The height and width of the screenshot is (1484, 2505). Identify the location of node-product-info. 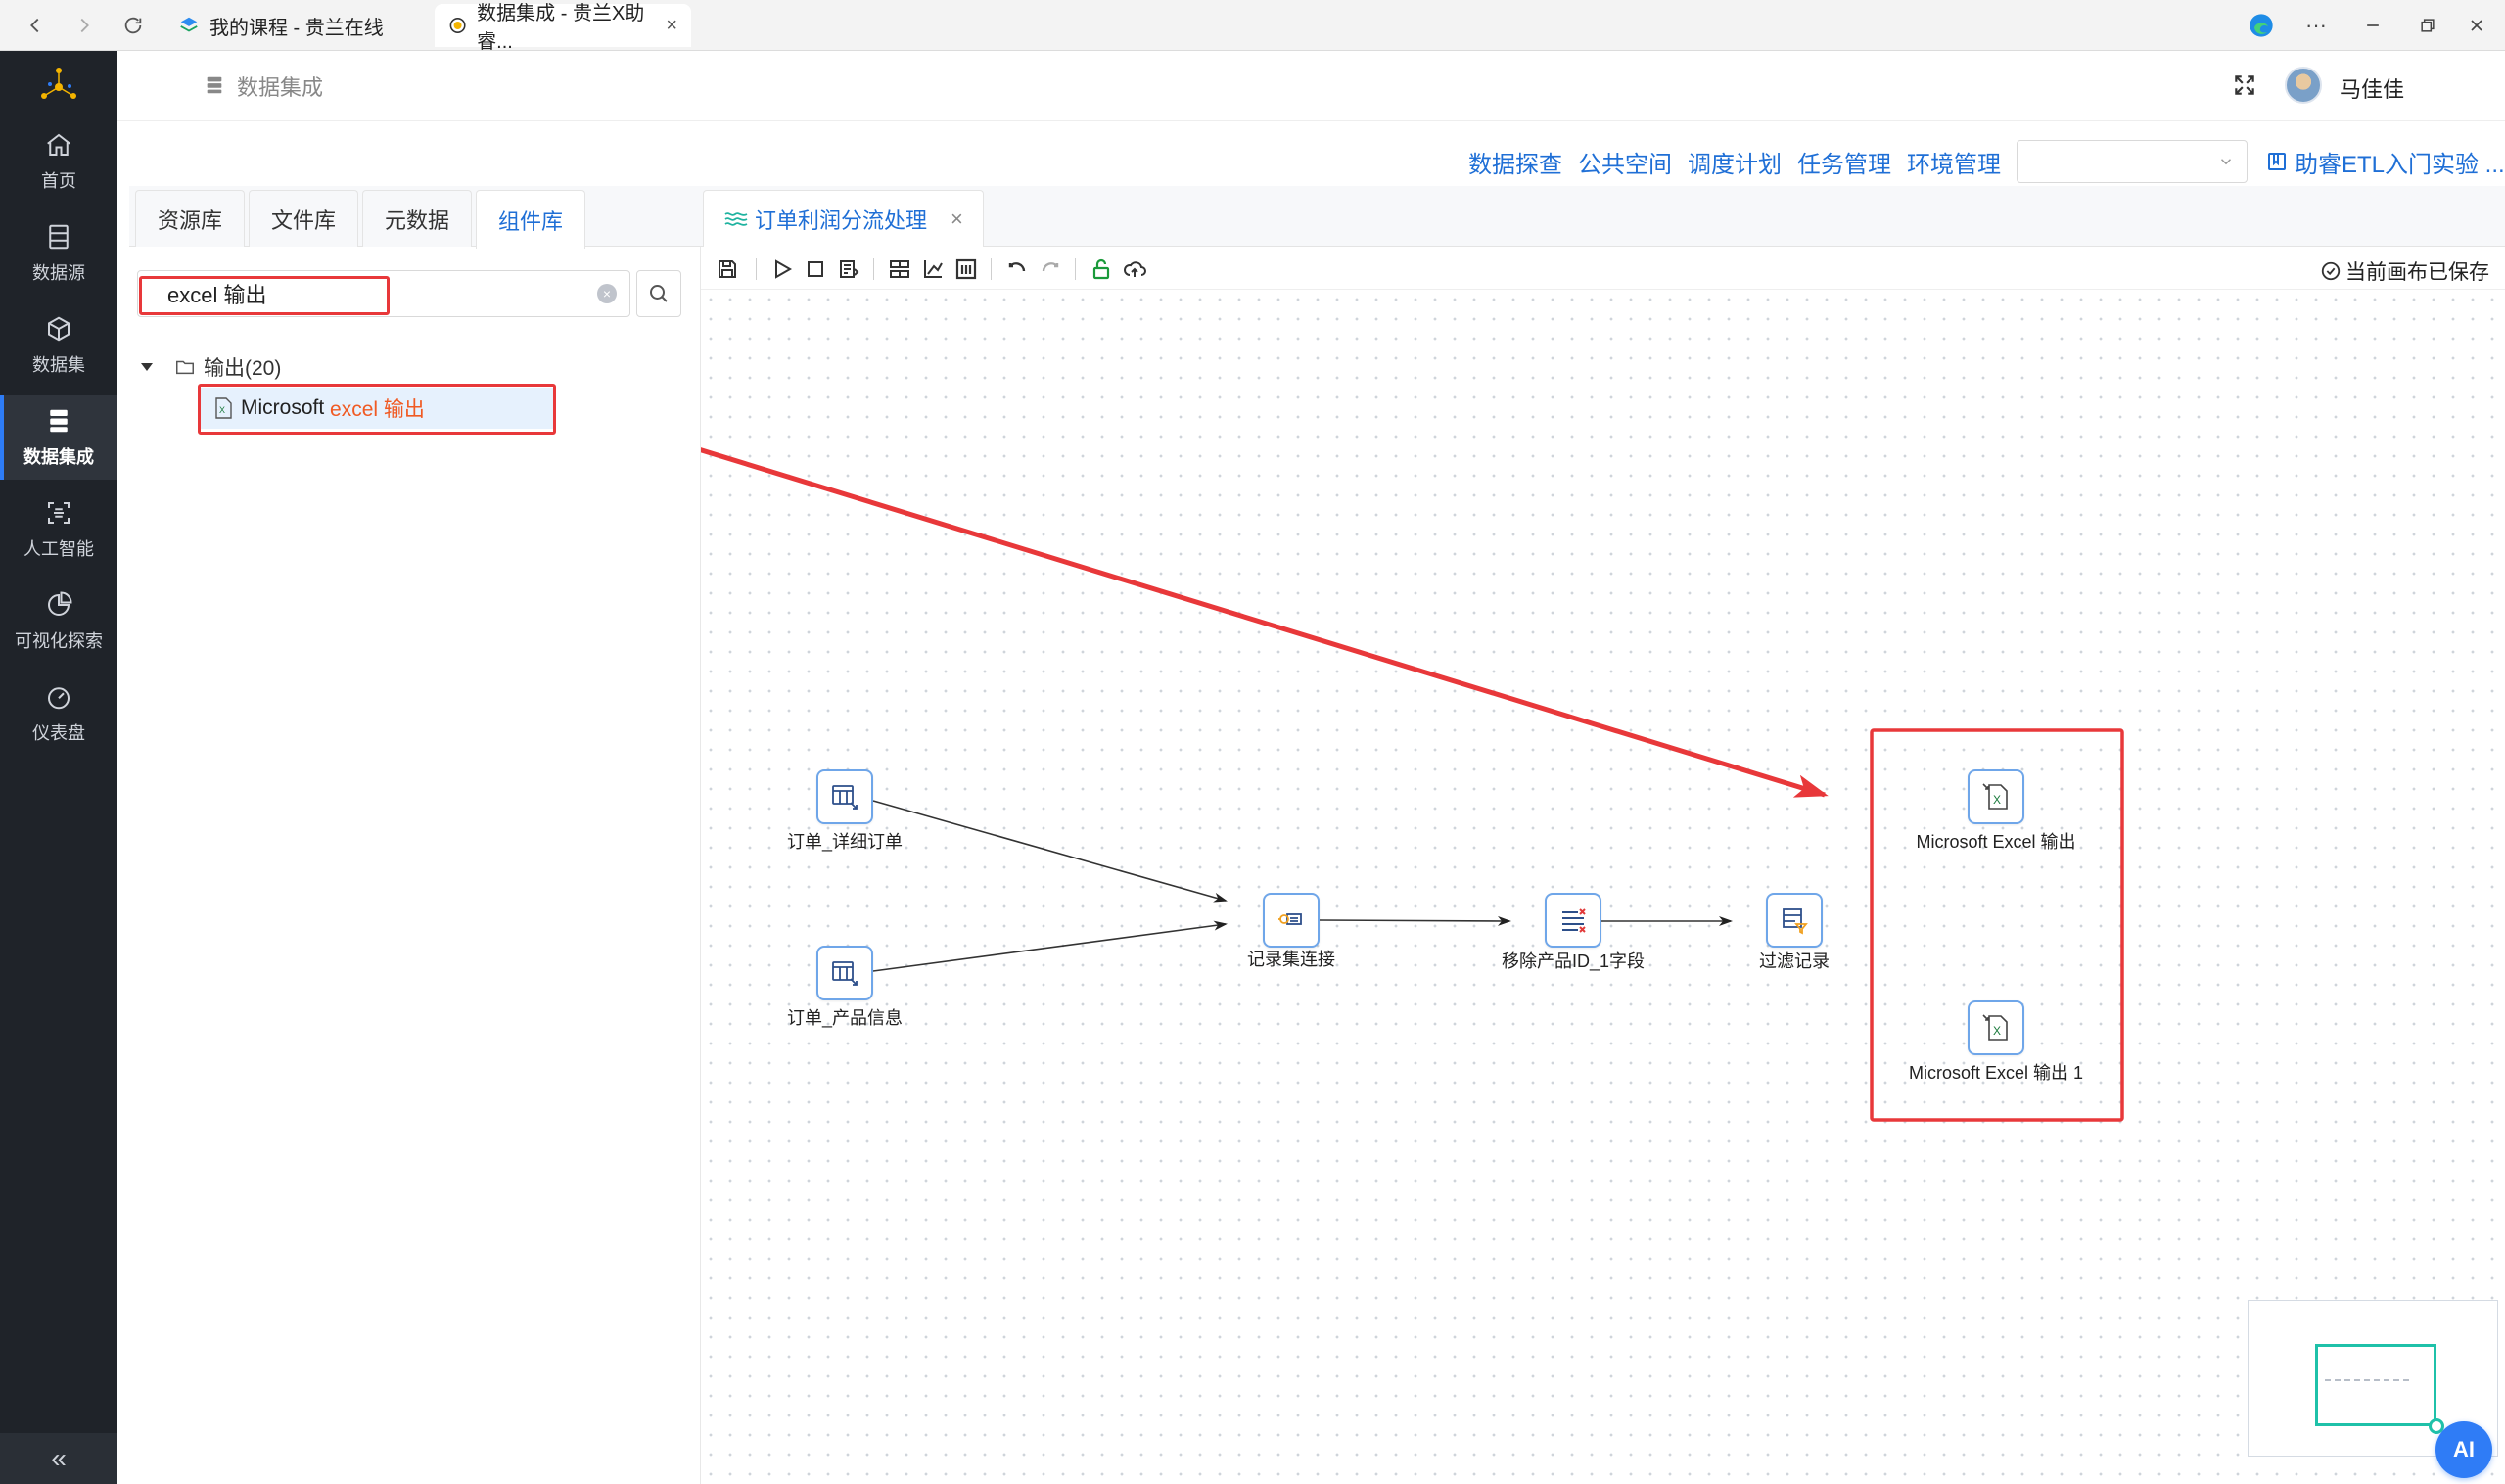
(844, 973).